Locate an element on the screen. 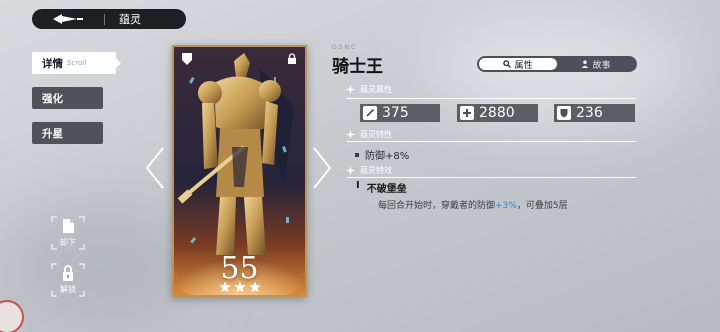 The width and height of the screenshot is (720, 332). tab-story: 故事 is located at coordinates (596, 64).